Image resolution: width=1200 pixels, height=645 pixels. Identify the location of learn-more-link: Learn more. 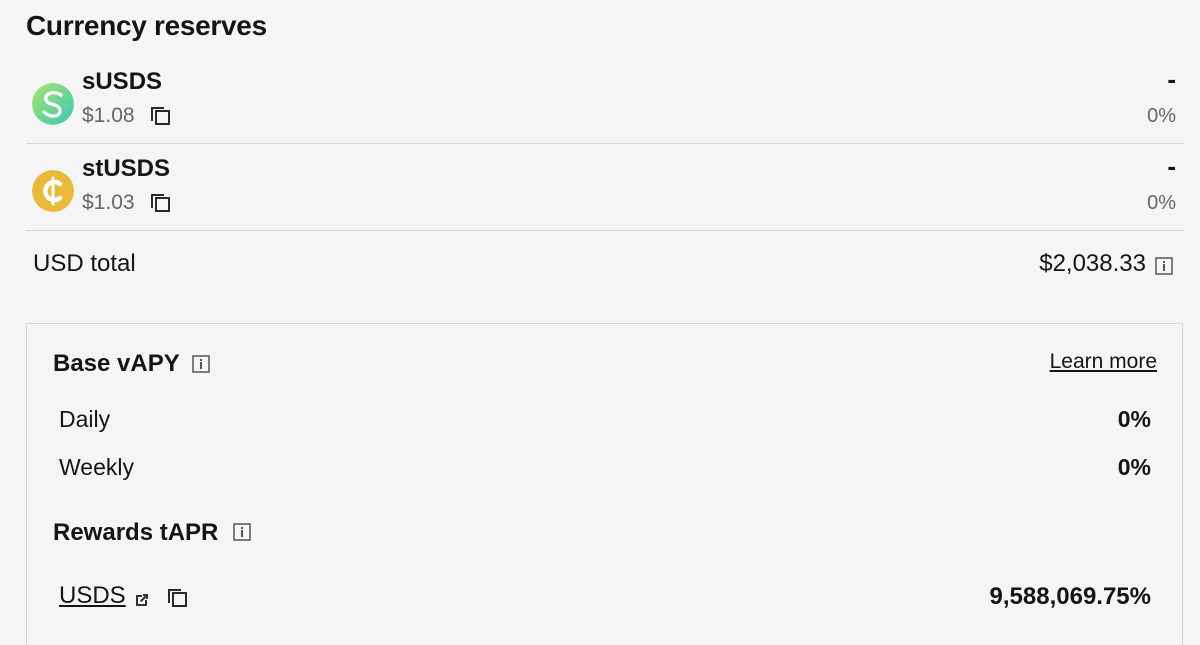
(1103, 362).